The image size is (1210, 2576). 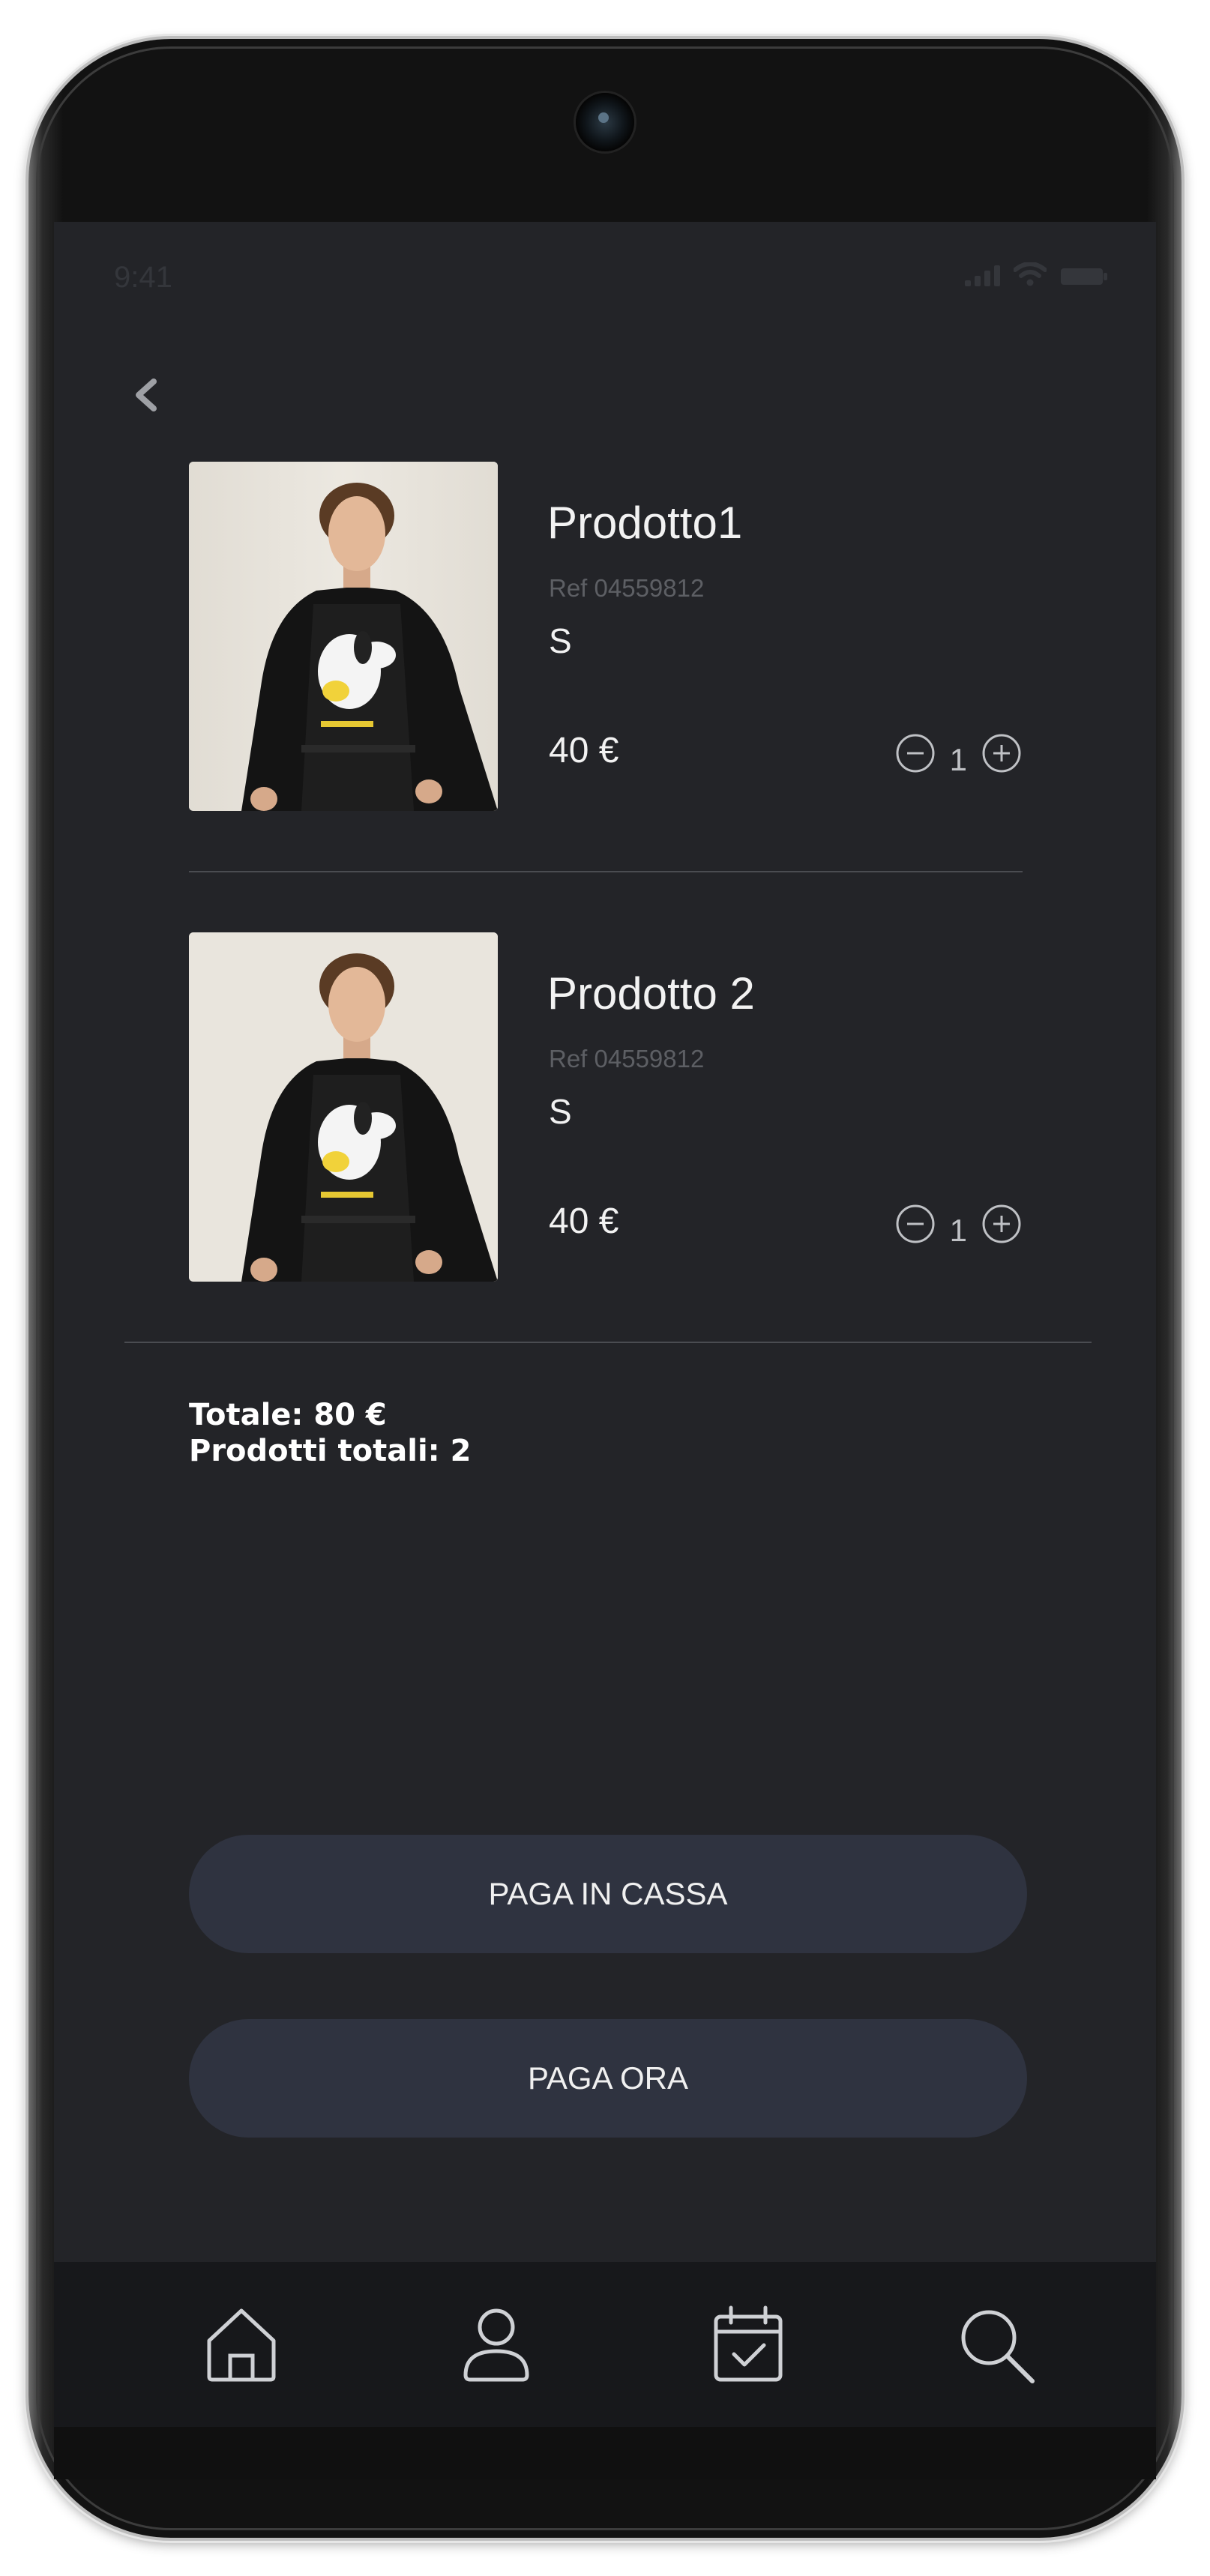 I want to click on user-icon, so click(x=496, y=2345).